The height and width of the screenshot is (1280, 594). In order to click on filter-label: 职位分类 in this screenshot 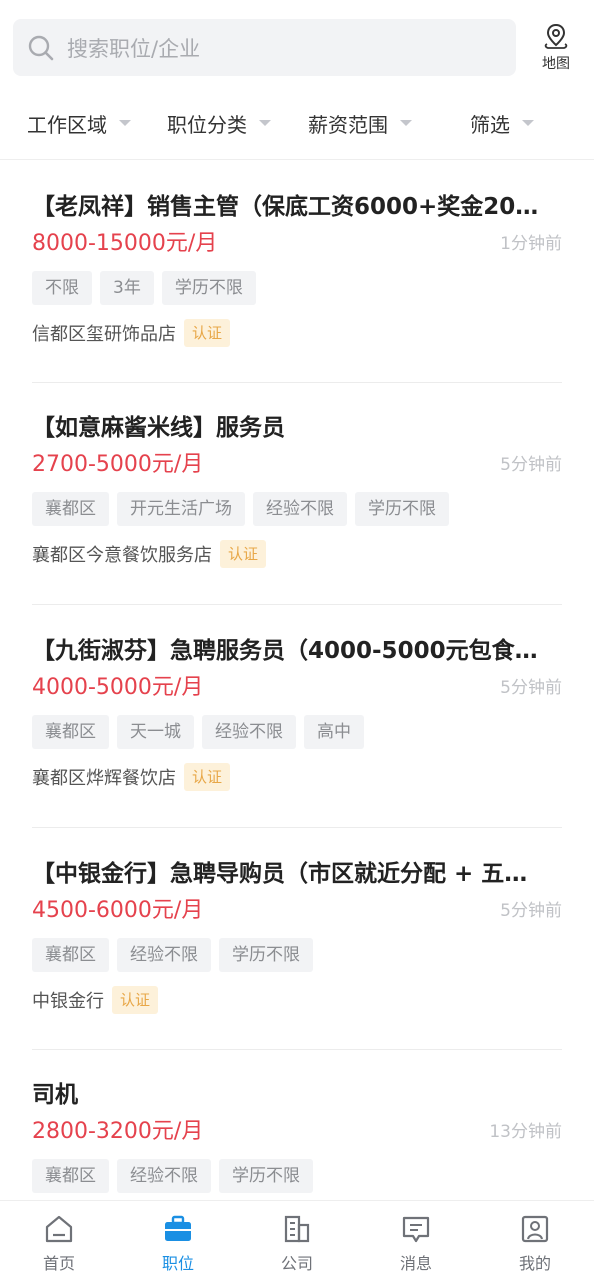, I will do `click(207, 124)`.